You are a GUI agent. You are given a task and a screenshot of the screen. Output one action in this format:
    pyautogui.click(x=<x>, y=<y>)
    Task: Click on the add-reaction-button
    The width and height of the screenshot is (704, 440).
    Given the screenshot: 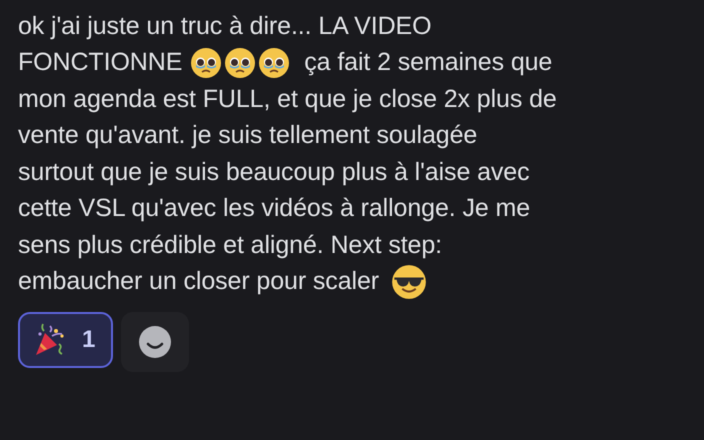 What is the action you would take?
    pyautogui.click(x=155, y=342)
    